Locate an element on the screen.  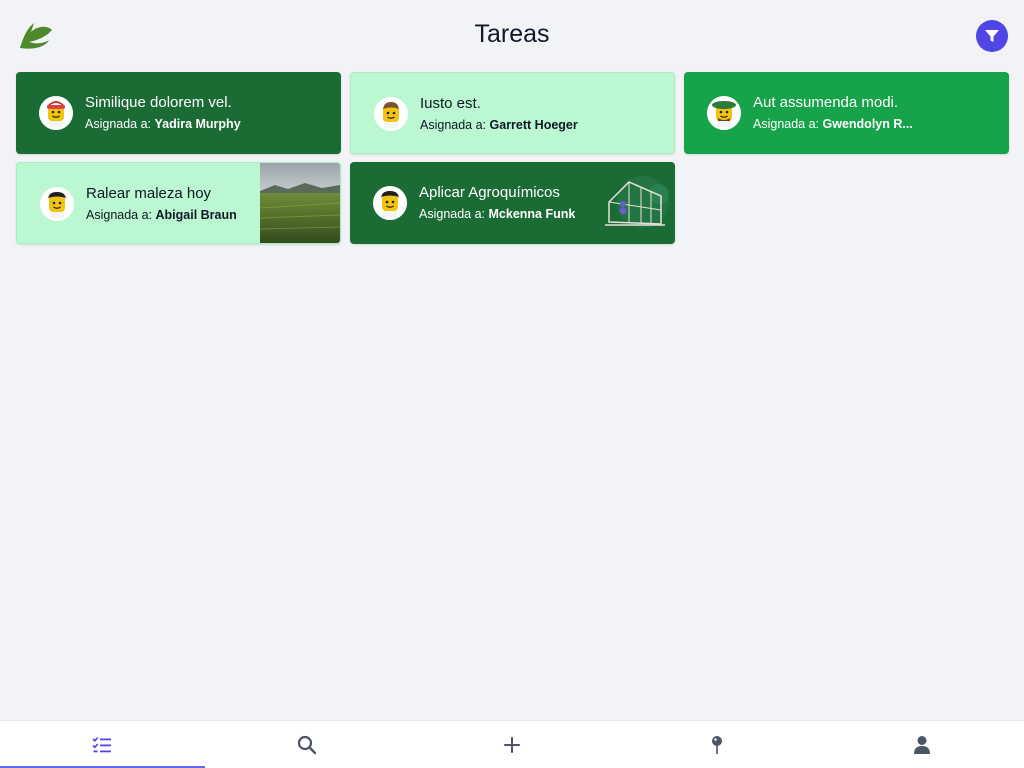
map-pin-icon is located at coordinates (716, 744).